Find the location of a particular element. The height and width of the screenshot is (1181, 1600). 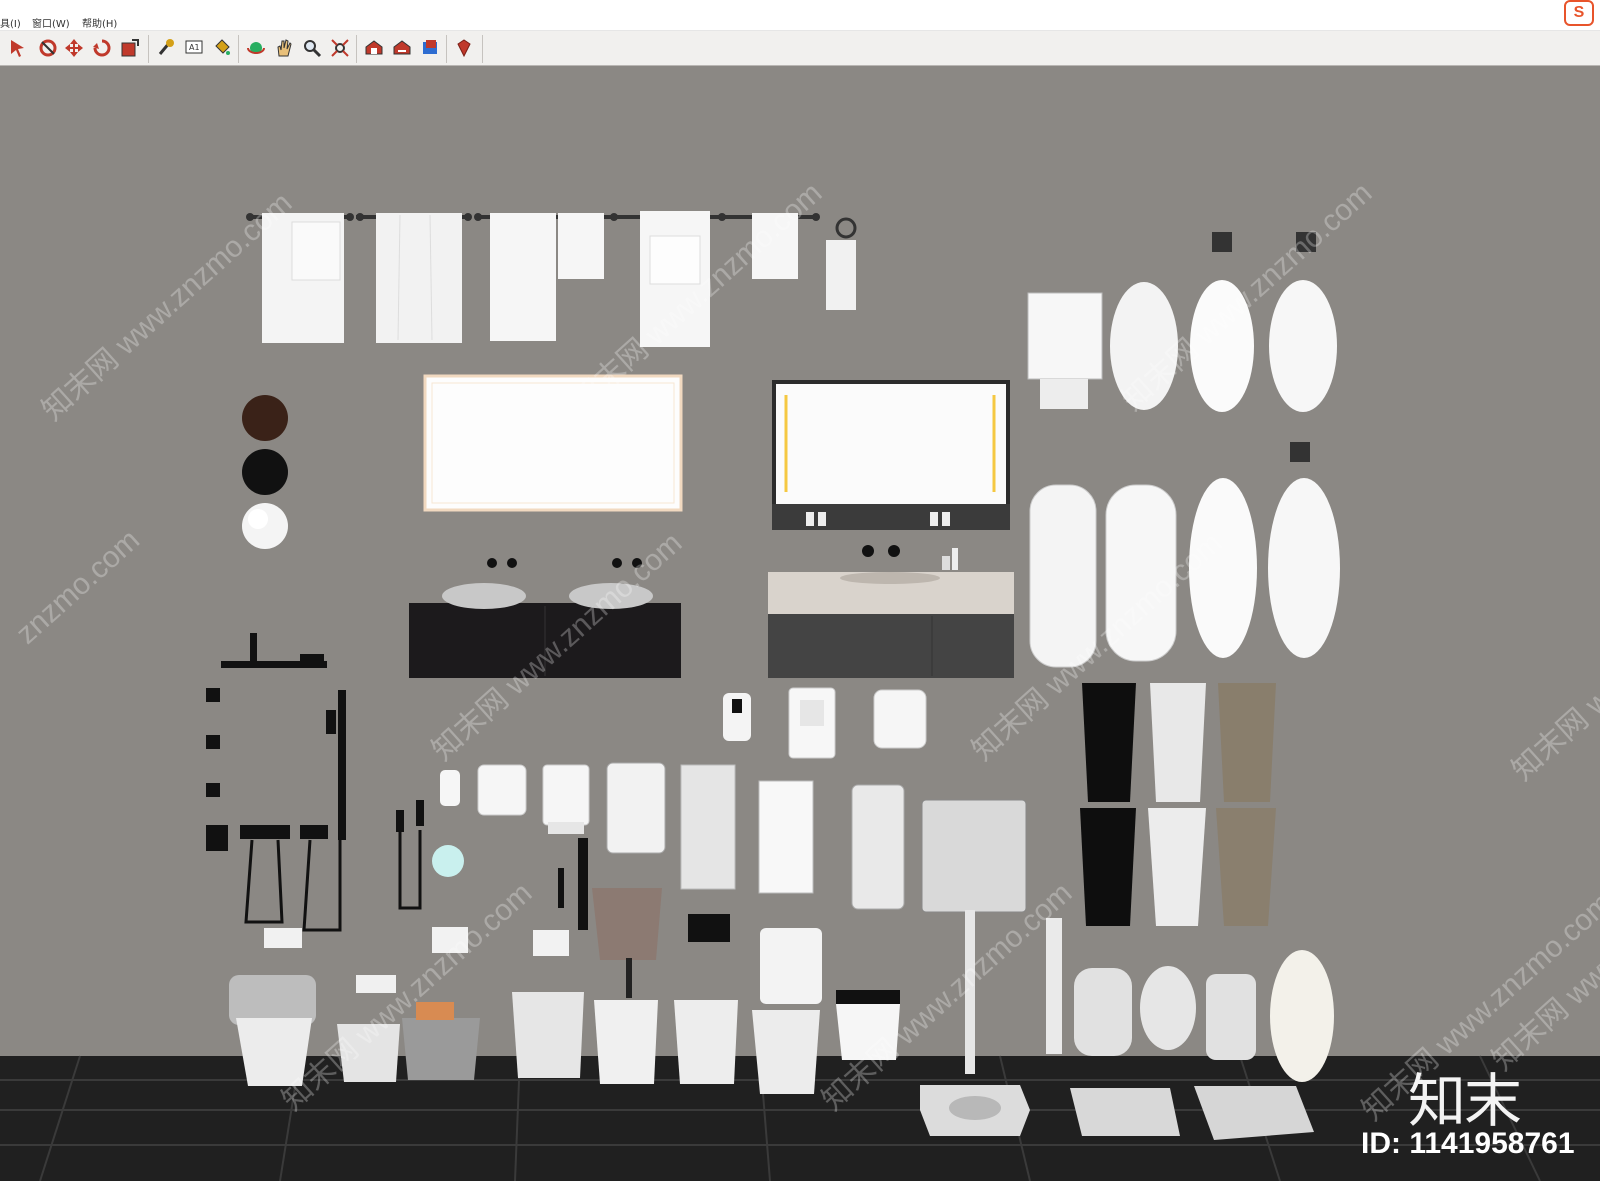

menu-bar: 具(I) 窗口(W) 帮助(H) S is located at coordinates (800, 15).